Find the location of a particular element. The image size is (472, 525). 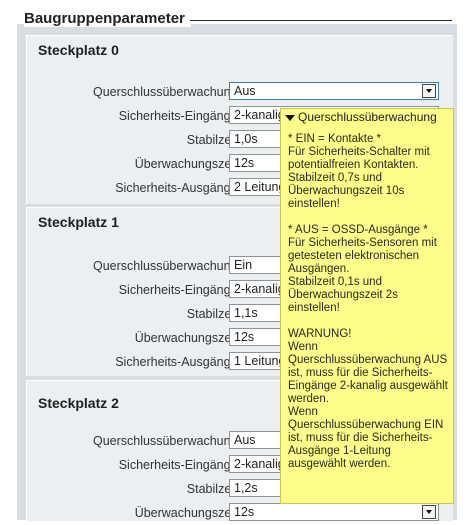

title-divider is located at coordinates (321, 20).